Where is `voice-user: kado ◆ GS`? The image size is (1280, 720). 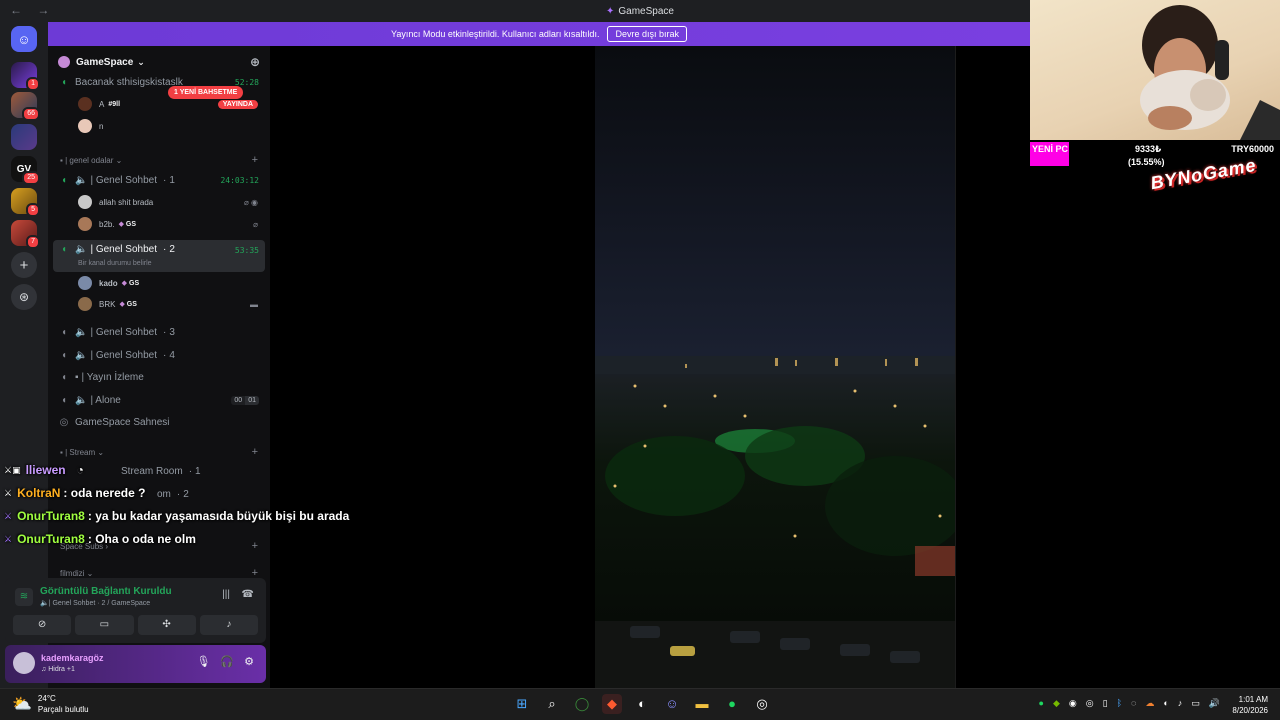 voice-user: kado ◆ GS is located at coordinates (170, 283).